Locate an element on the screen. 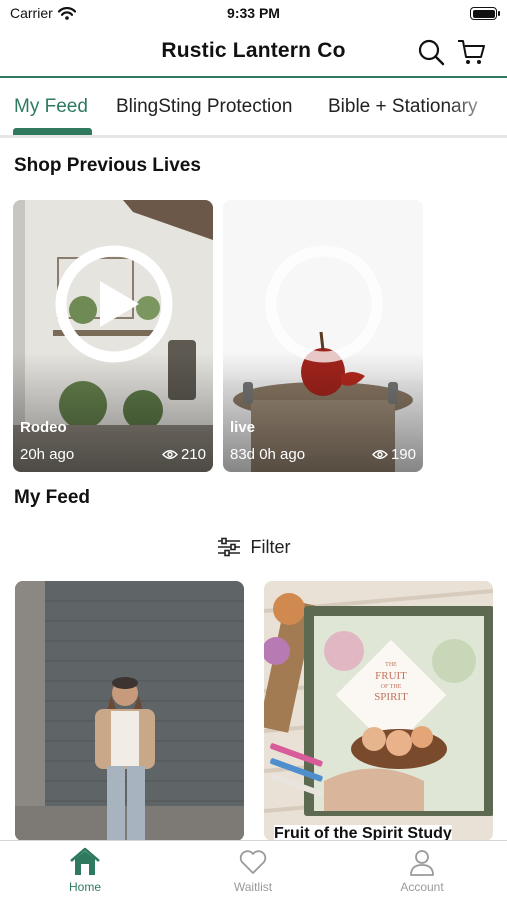 The height and width of the screenshot is (900, 507). feed-item-title: Fruit of the Spirit Study is located at coordinates (363, 833).